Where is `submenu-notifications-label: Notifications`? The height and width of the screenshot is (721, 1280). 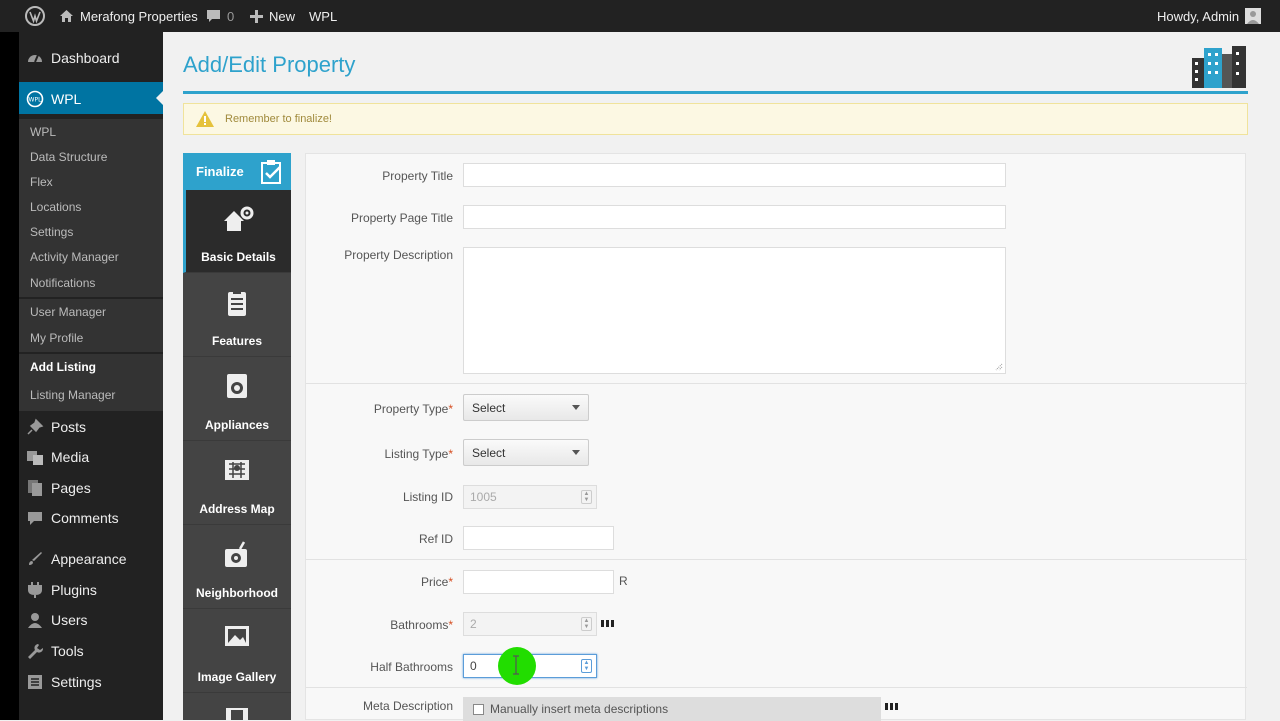 submenu-notifications-label: Notifications is located at coordinates (63, 283).